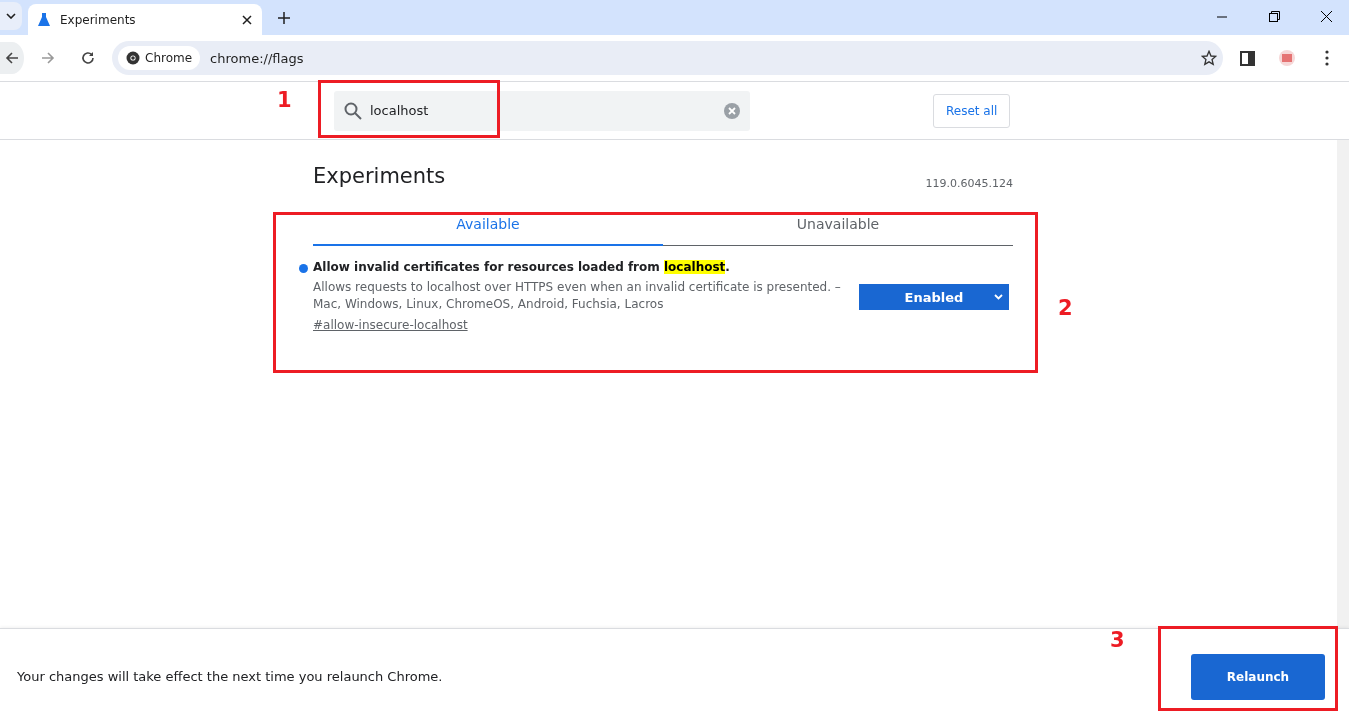 This screenshot has width=1349, height=720. I want to click on address-bar: Chrome chrome://flags, so click(667, 58).